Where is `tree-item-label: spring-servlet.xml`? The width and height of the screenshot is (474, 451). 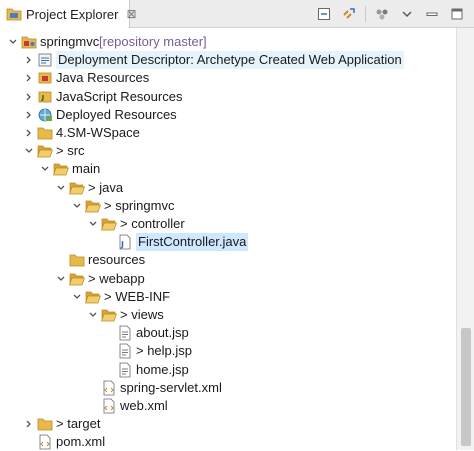 tree-item-label: spring-servlet.xml is located at coordinates (171, 387).